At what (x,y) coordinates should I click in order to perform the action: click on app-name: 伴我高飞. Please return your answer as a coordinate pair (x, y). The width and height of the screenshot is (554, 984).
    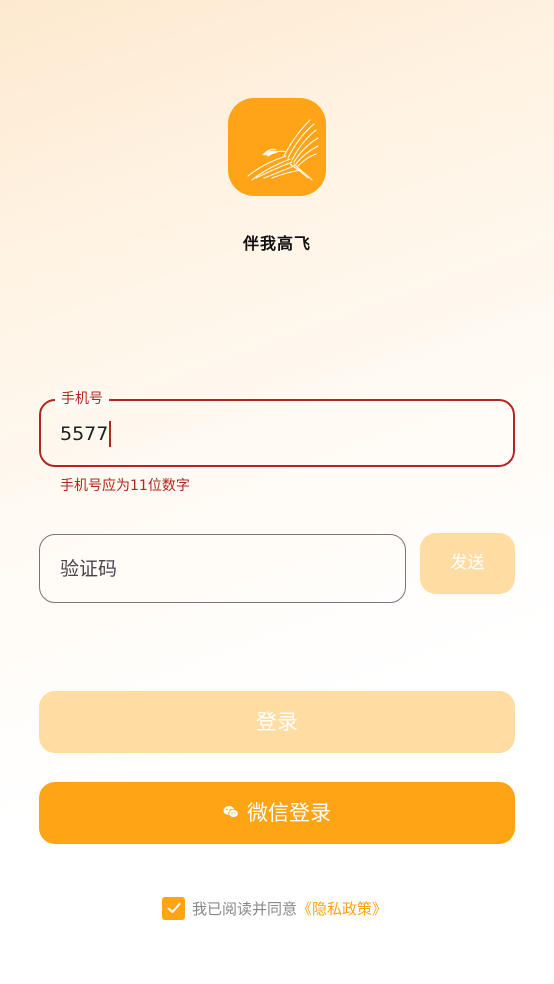
    Looking at the image, I should click on (276, 243).